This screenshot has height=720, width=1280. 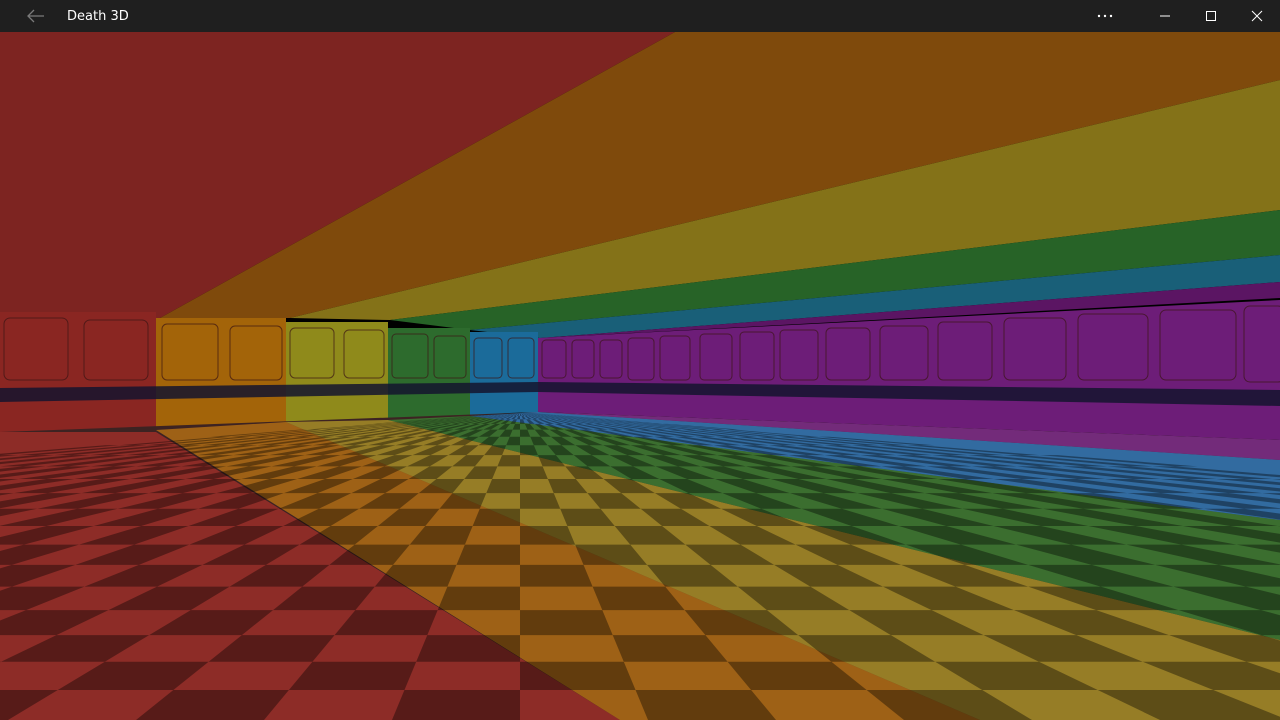 I want to click on title-bar: Death 3D, so click(x=640, y=16).